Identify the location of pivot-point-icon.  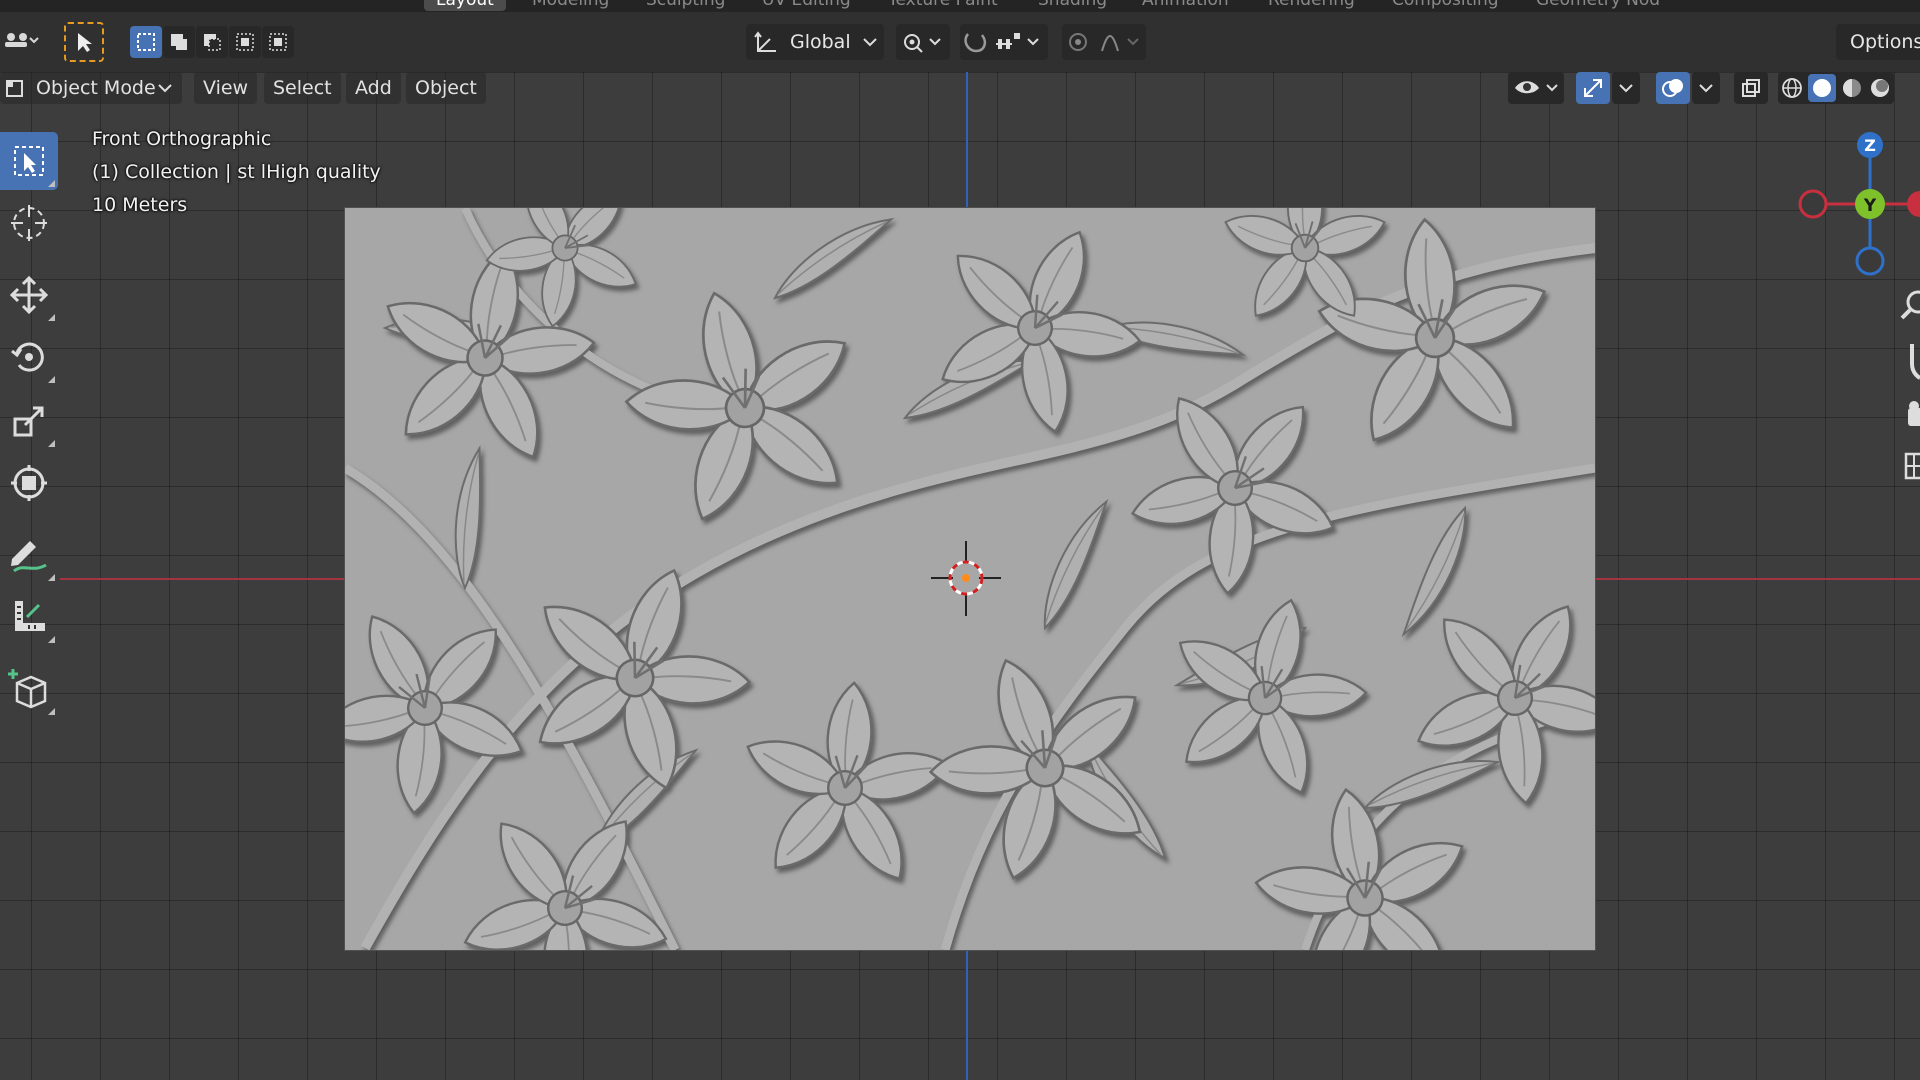
(922, 43).